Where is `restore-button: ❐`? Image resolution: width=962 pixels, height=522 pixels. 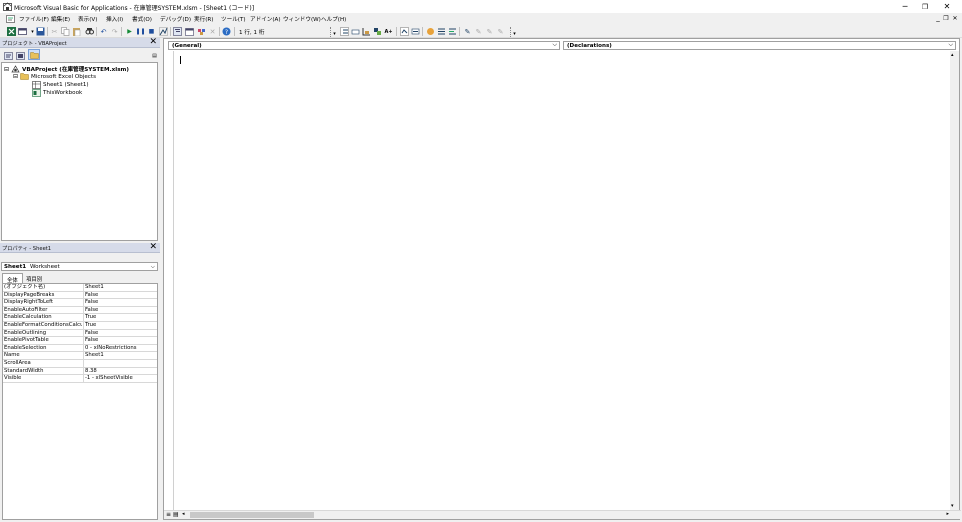 restore-button: ❐ is located at coordinates (925, 6).